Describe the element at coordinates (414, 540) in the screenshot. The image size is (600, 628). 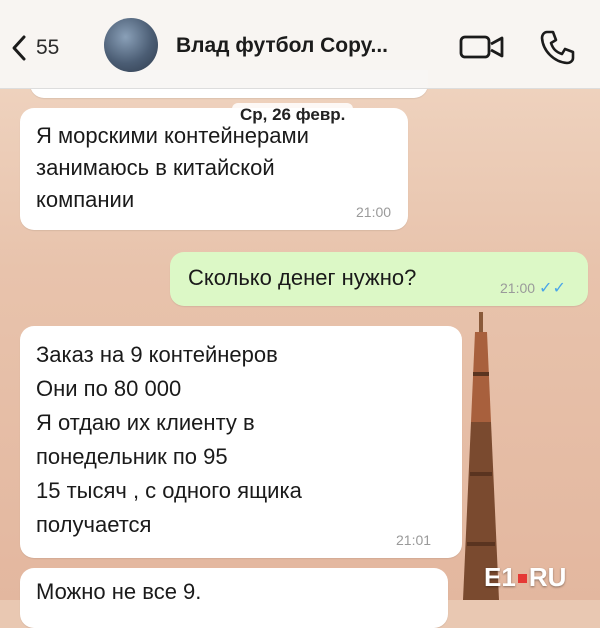
I see `message-time: 21:01` at that location.